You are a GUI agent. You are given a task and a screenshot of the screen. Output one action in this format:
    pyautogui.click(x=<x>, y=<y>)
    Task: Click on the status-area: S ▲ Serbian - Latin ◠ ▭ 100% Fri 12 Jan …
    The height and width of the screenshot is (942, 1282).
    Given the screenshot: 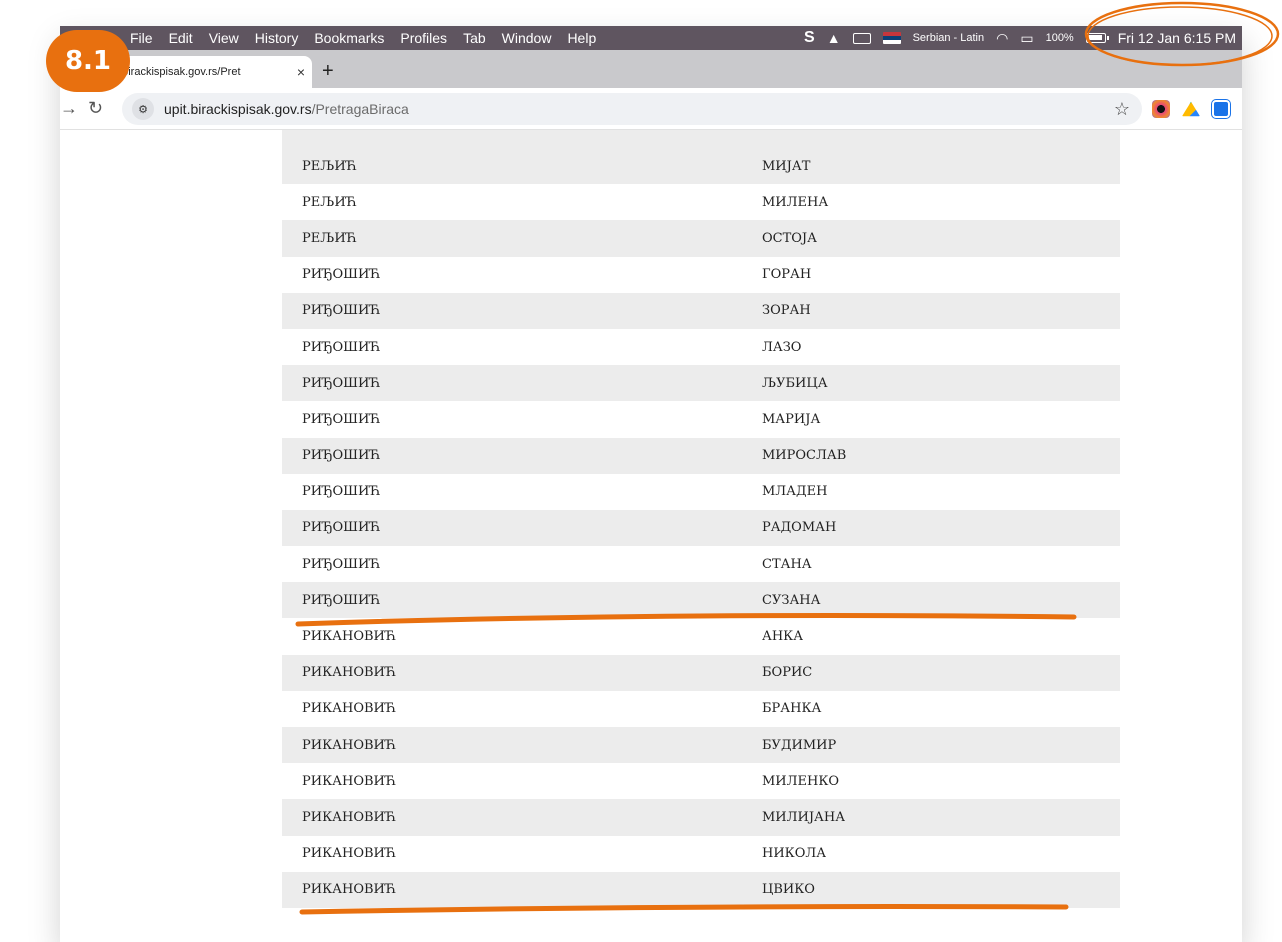 What is the action you would take?
    pyautogui.click(x=1014, y=38)
    